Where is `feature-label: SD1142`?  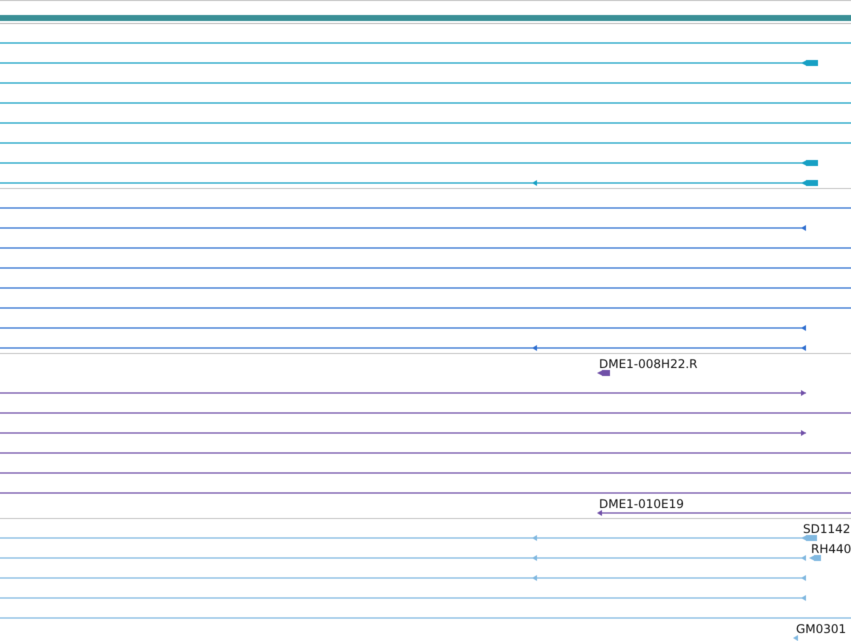
feature-label: SD1142 is located at coordinates (826, 529).